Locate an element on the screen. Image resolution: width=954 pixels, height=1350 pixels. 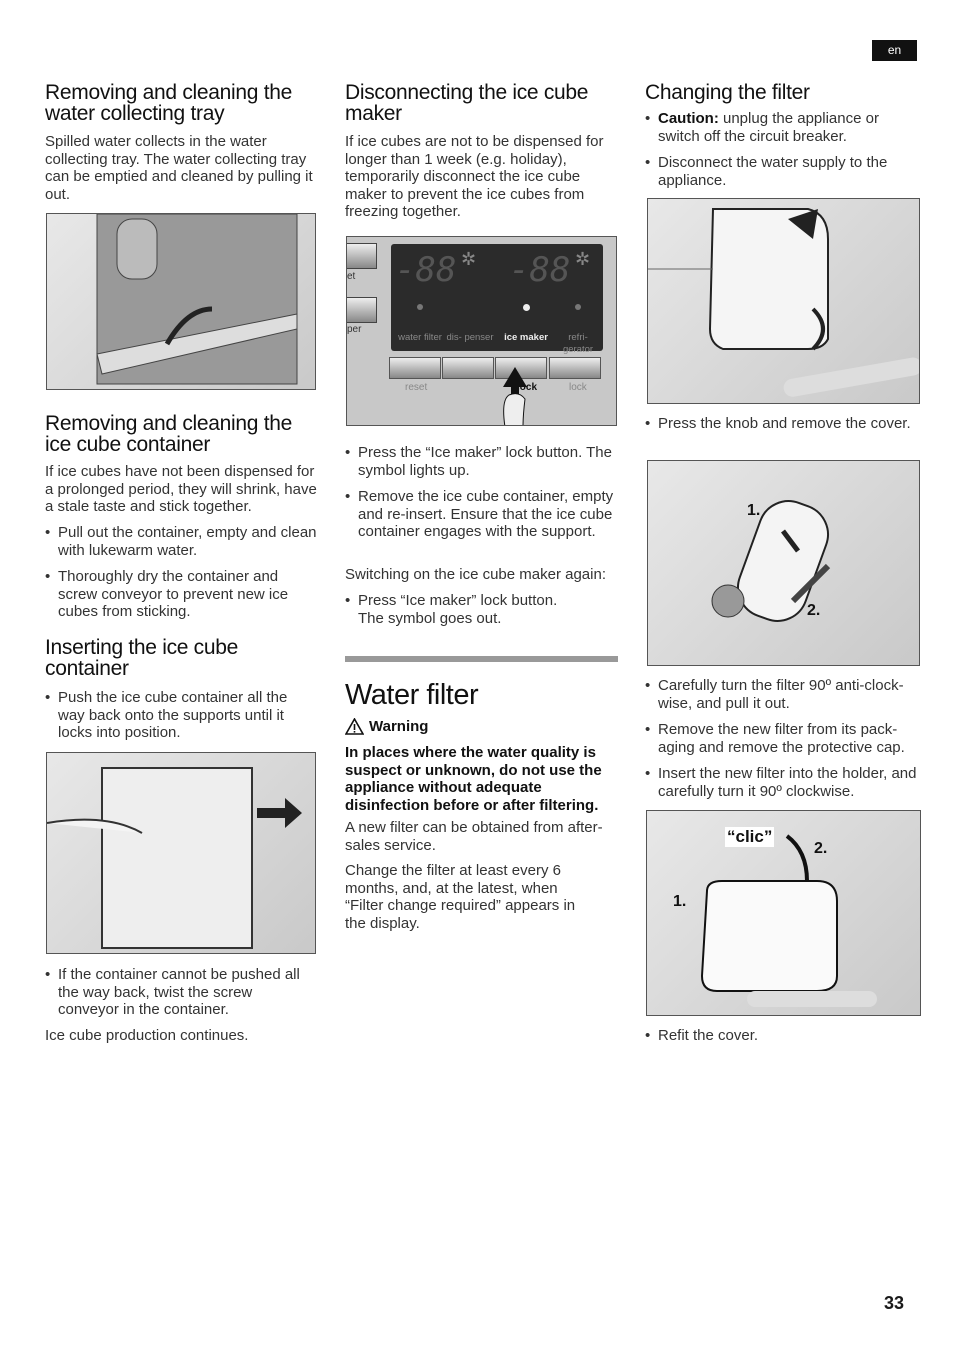
text-switching-on: Switching on the ice cube maker again: is located at coordinates (475, 574).